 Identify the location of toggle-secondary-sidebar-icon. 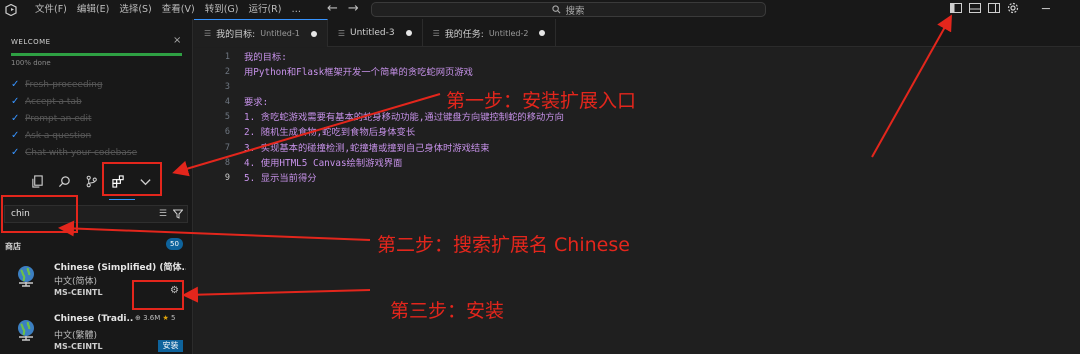
(994, 8).